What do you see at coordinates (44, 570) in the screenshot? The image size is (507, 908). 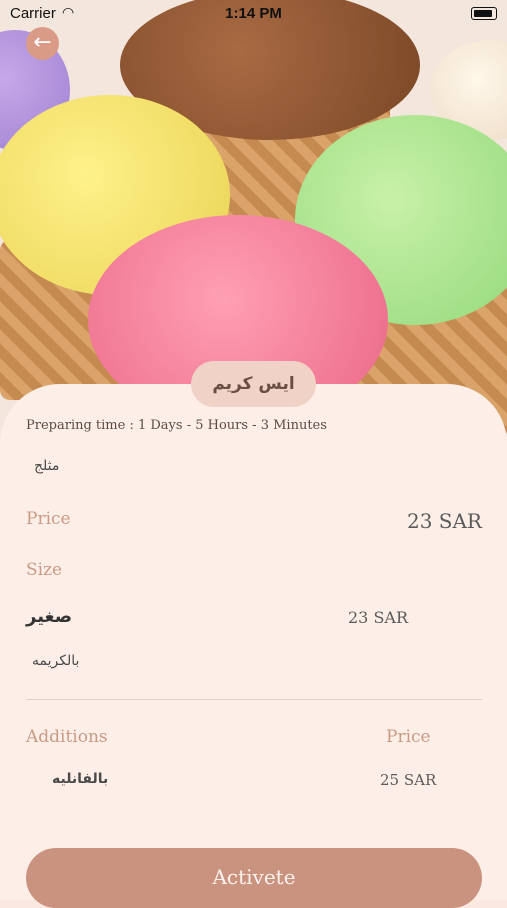 I see `size-label: Size` at bounding box center [44, 570].